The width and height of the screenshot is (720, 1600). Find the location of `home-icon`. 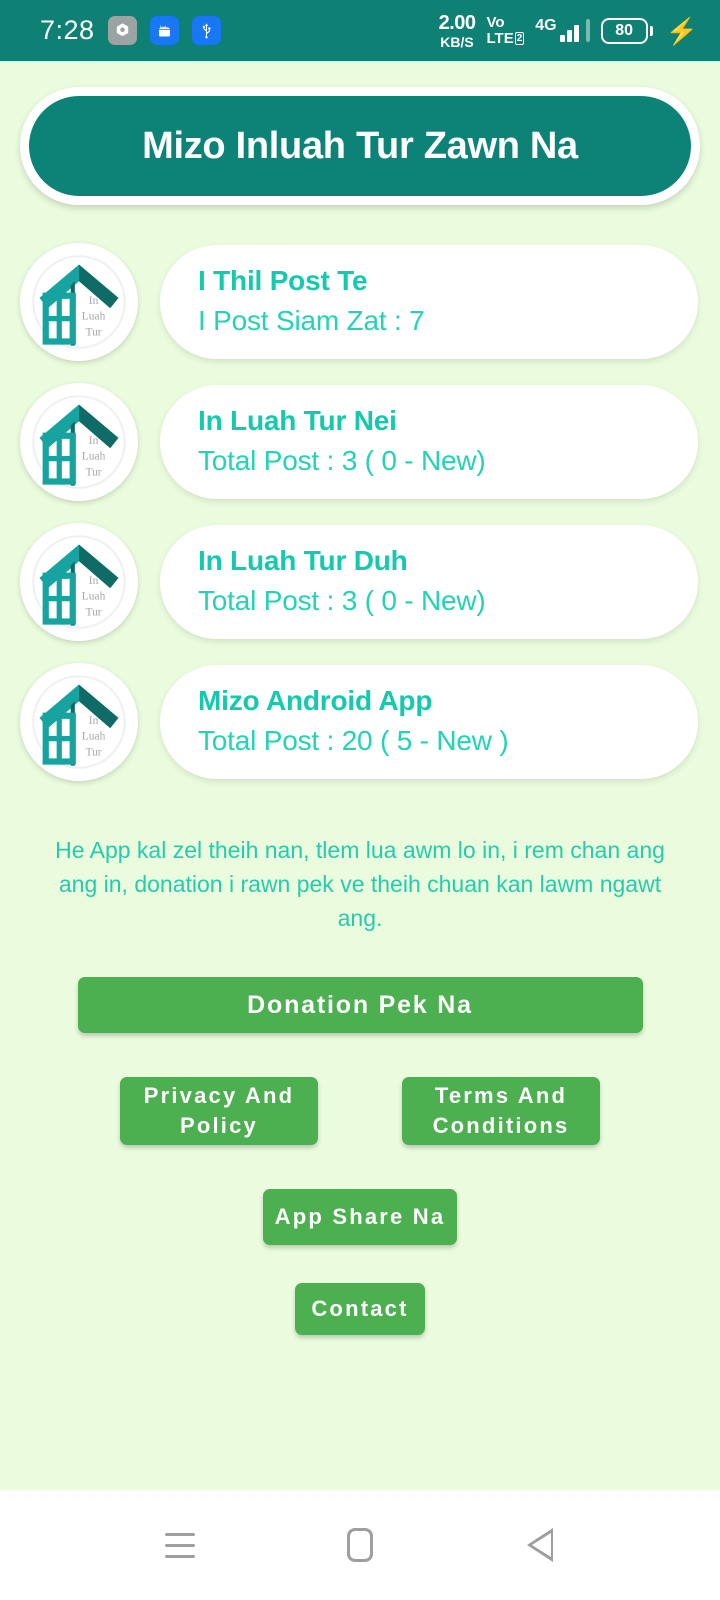

home-icon is located at coordinates (360, 1545).